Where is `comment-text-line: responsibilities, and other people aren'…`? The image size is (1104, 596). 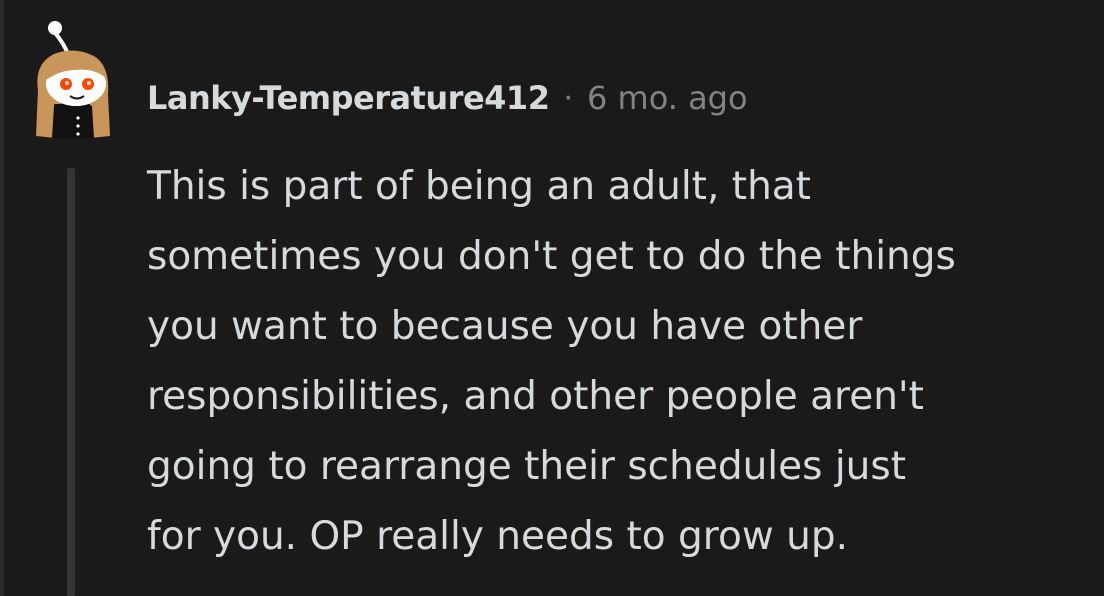
comment-text-line: responsibilities, and other people aren'… is located at coordinates (535, 396).